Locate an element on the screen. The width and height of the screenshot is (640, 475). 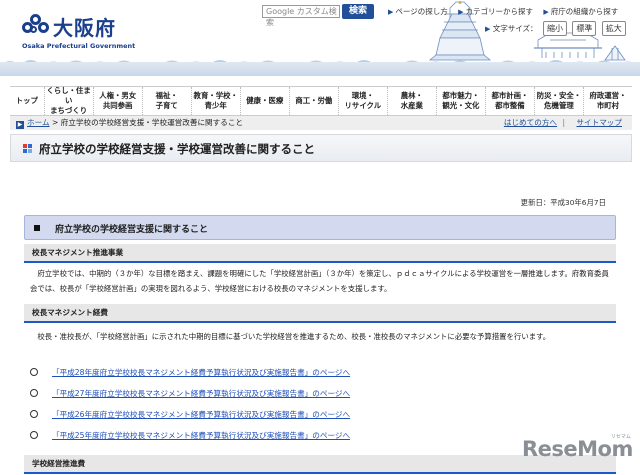
top-link-category: ▶ カテゴリーから探す is located at coordinates (495, 11).